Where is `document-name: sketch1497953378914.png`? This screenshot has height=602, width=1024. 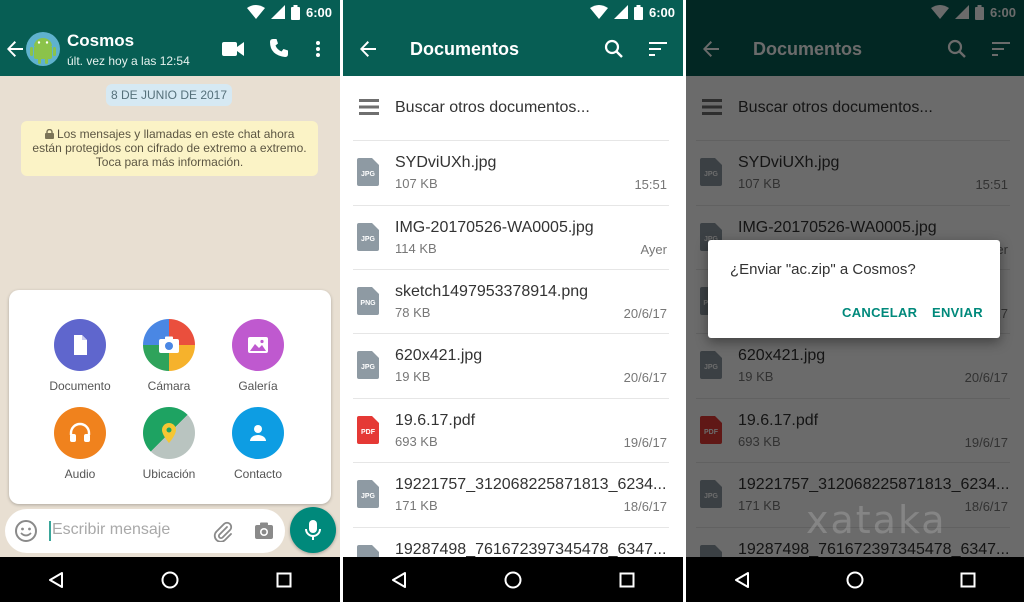 document-name: sketch1497953378914.png is located at coordinates (492, 291).